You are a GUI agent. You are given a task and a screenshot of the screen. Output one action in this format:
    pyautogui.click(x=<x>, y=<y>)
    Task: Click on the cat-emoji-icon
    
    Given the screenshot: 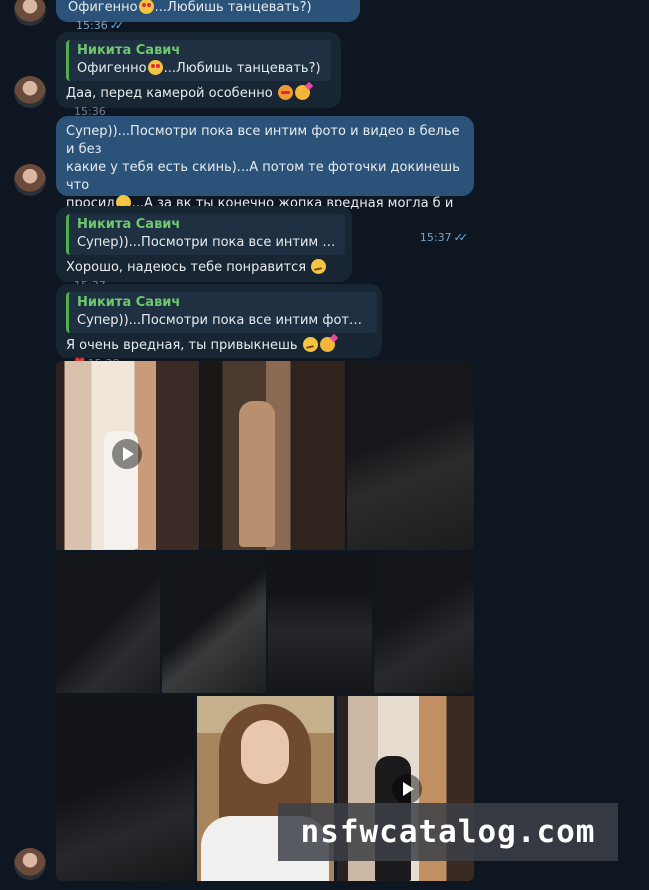 What is the action you would take?
    pyautogui.click(x=285, y=92)
    